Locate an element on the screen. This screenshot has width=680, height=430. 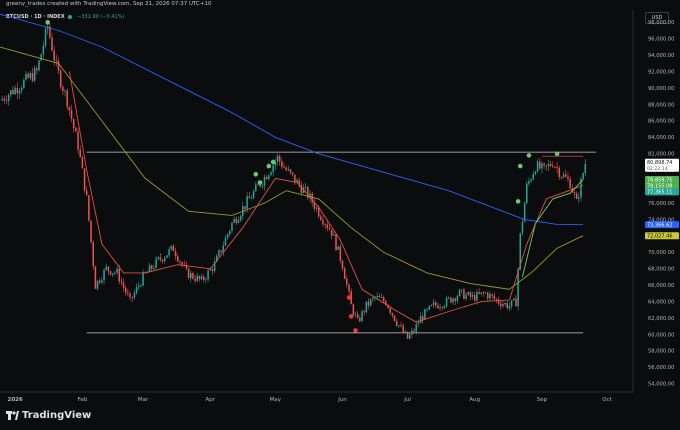
y-tick-label: 88,000.00 is located at coordinates (661, 105).